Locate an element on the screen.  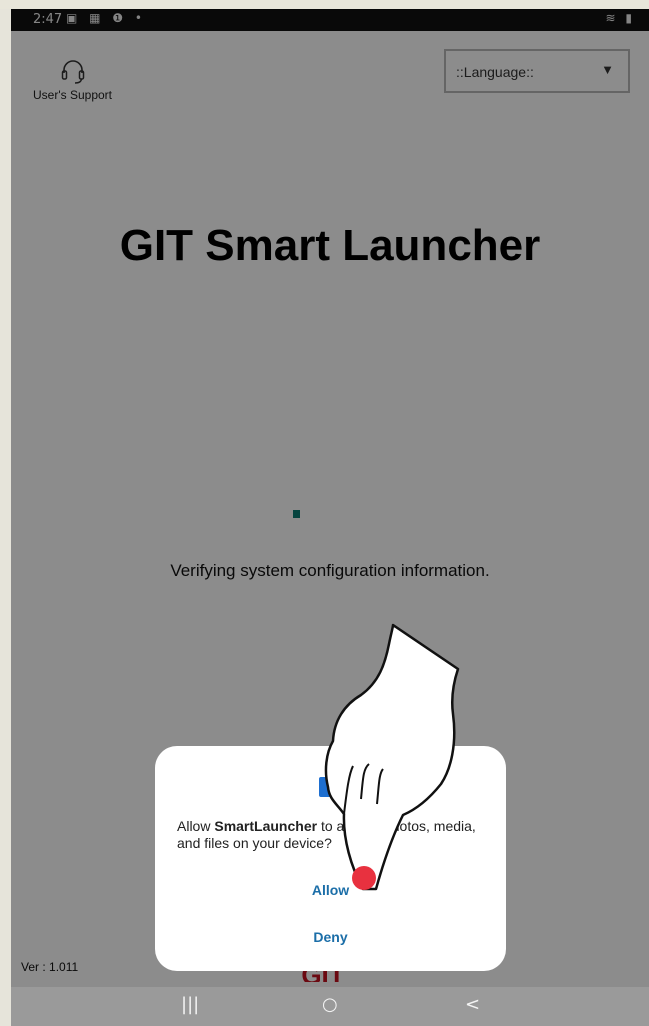
pointing-hand-icon is located at coordinates (392, 757).